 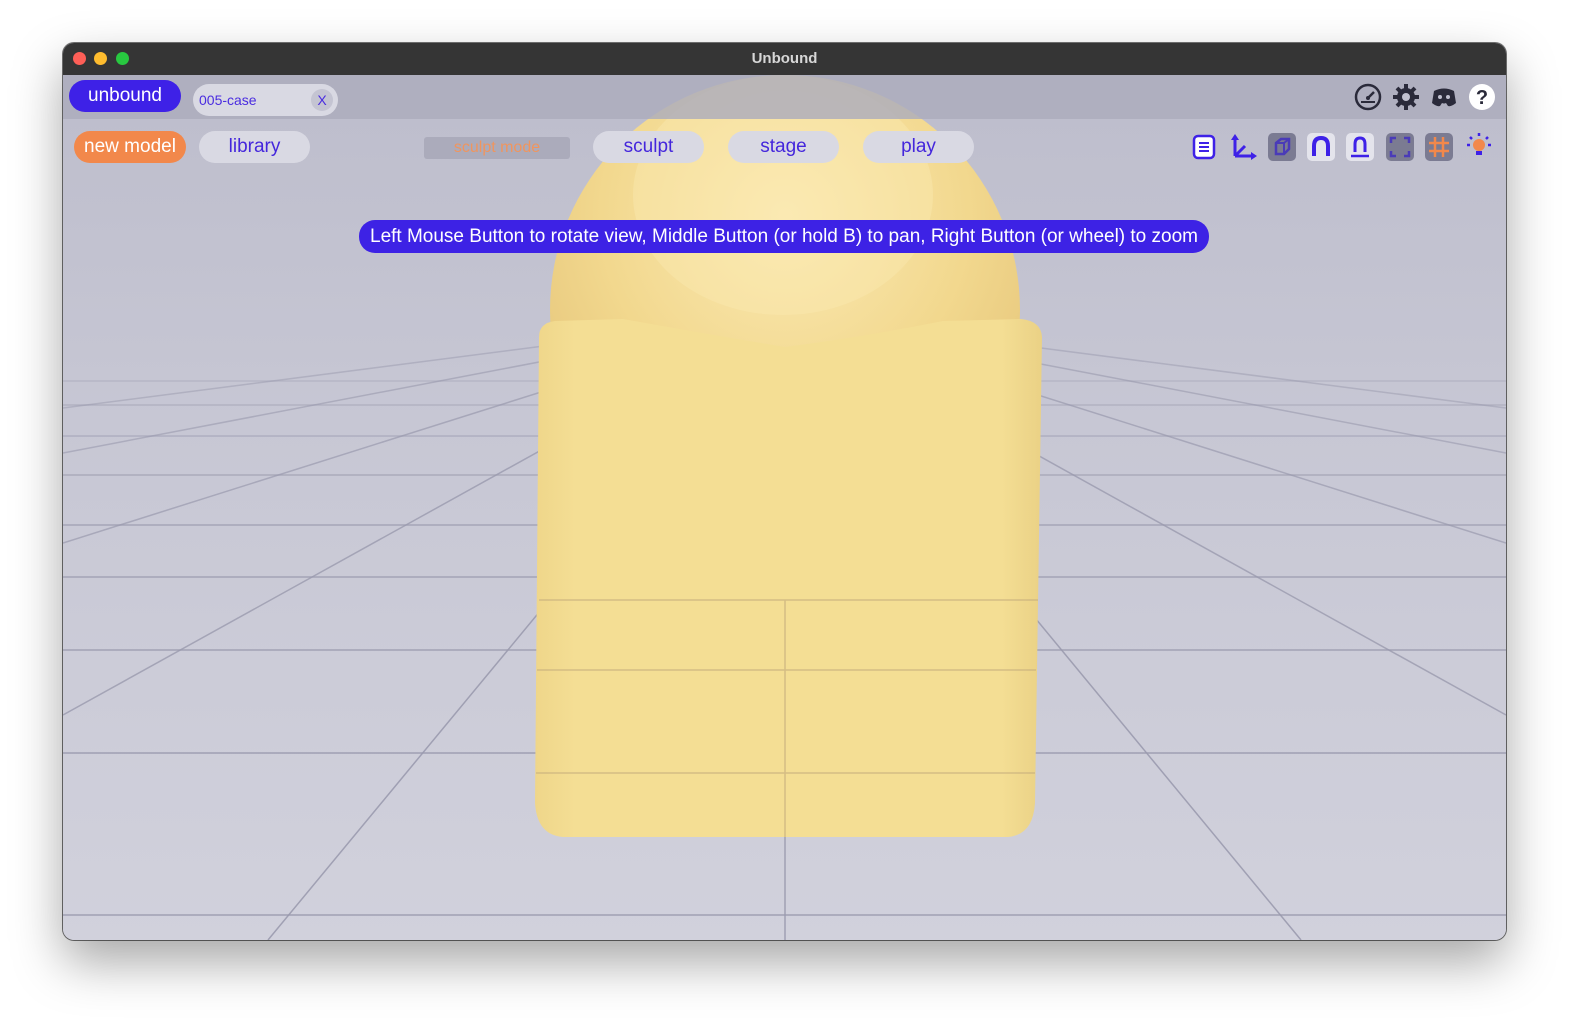 What do you see at coordinates (125, 96) in the screenshot?
I see `brand-button: unbound` at bounding box center [125, 96].